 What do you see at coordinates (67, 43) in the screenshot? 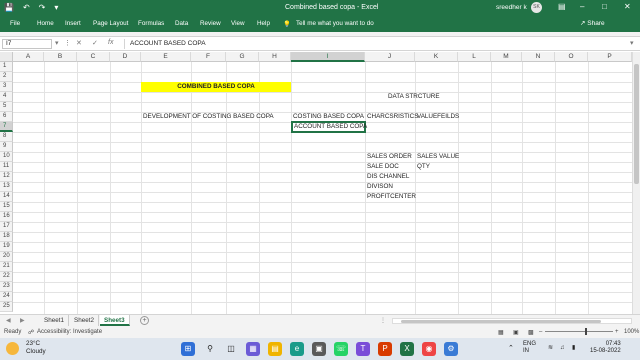
I see `more-options-icon: ⋮` at bounding box center [67, 43].